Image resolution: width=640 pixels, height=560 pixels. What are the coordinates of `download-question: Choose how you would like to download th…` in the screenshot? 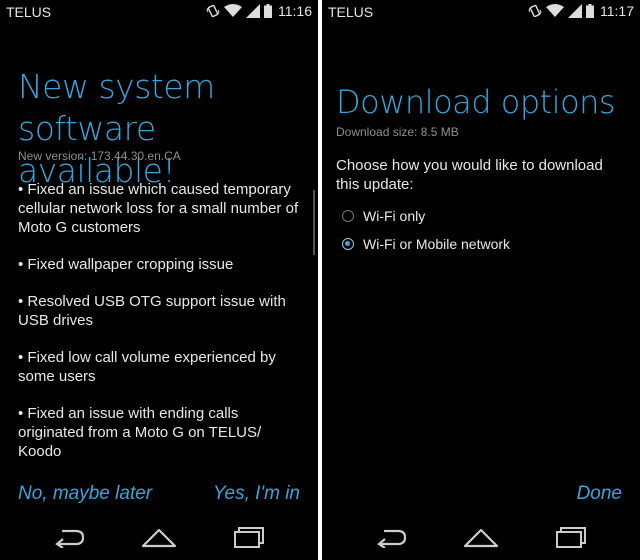 It's located at (469, 175).